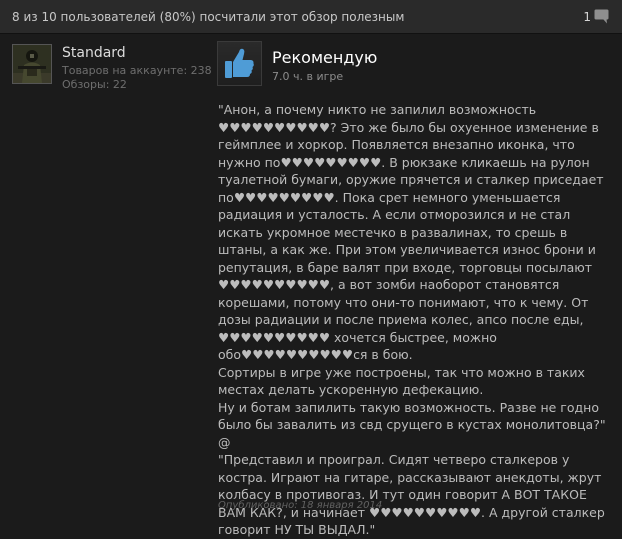  What do you see at coordinates (308, 76) in the screenshot?
I see `hours-played: 7.0 ч. в игре` at bounding box center [308, 76].